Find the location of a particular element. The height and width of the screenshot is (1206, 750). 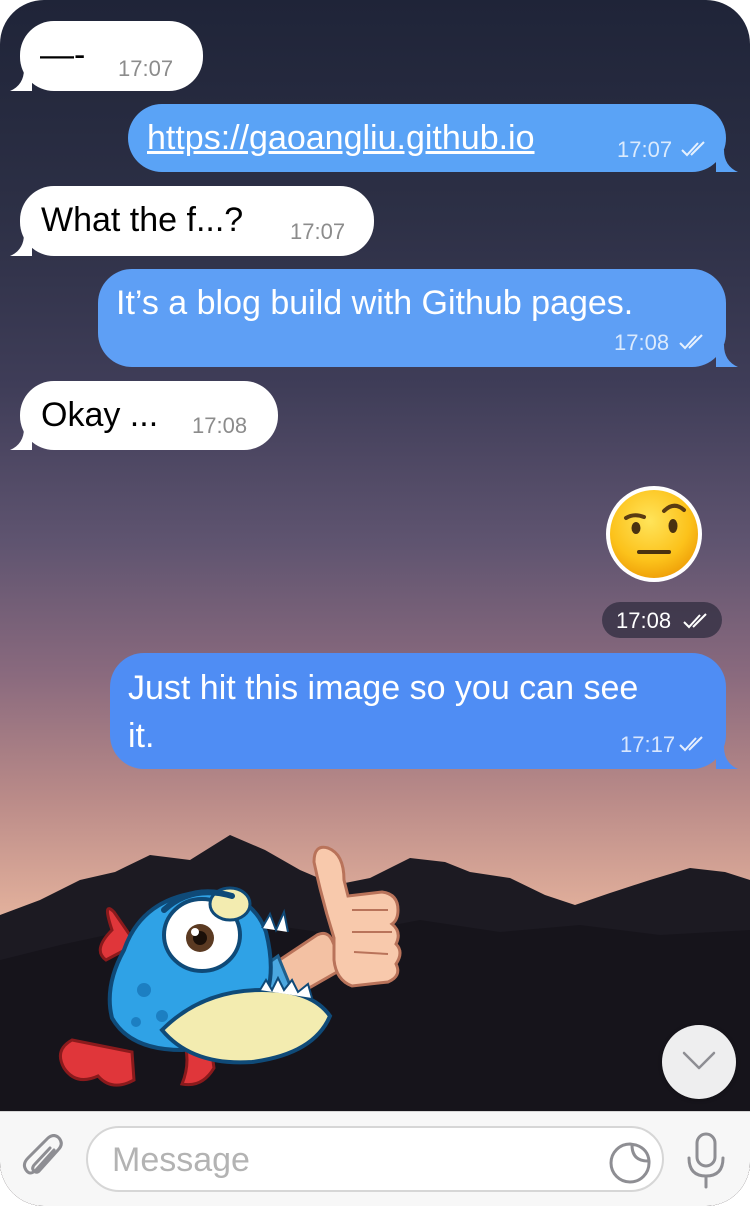

message-composer: Message is located at coordinates (375, 1158).